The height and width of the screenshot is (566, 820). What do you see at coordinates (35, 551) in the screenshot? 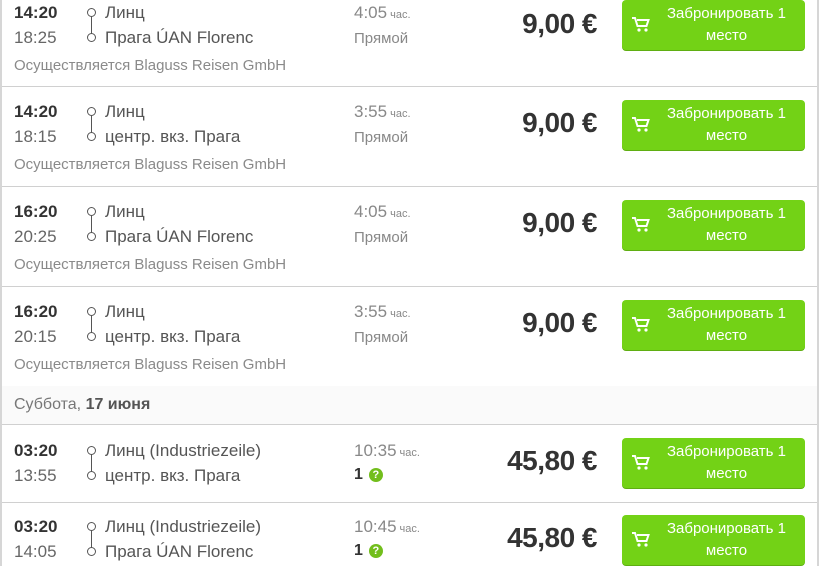
I see `arrival-time: 14:05` at bounding box center [35, 551].